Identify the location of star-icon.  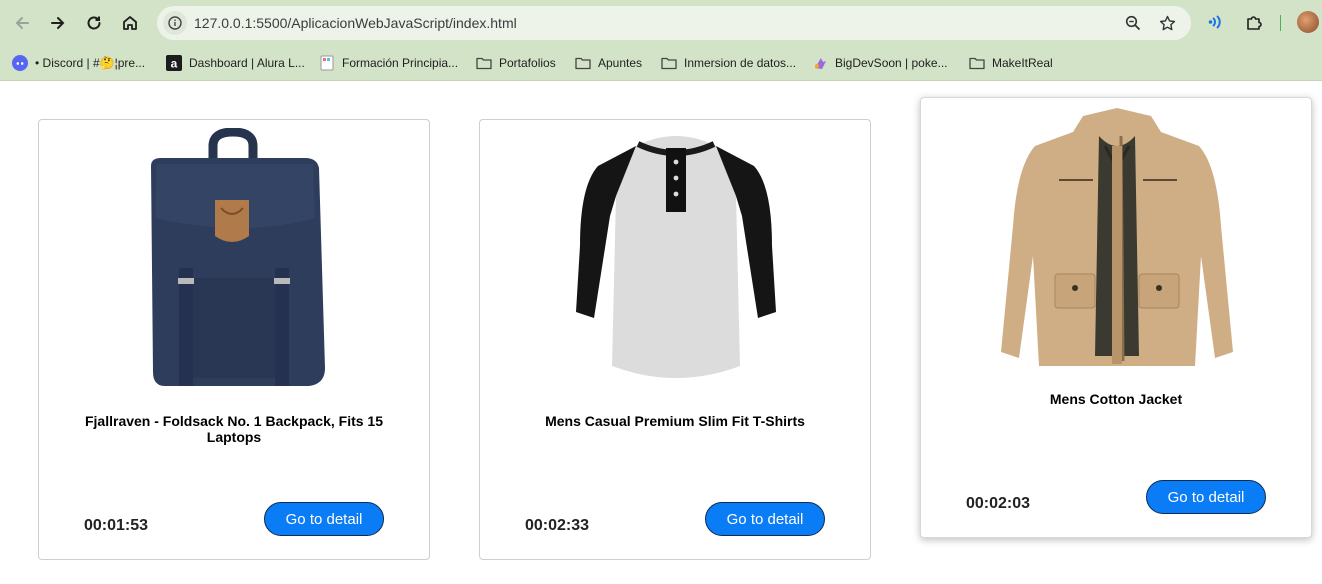
(1167, 23).